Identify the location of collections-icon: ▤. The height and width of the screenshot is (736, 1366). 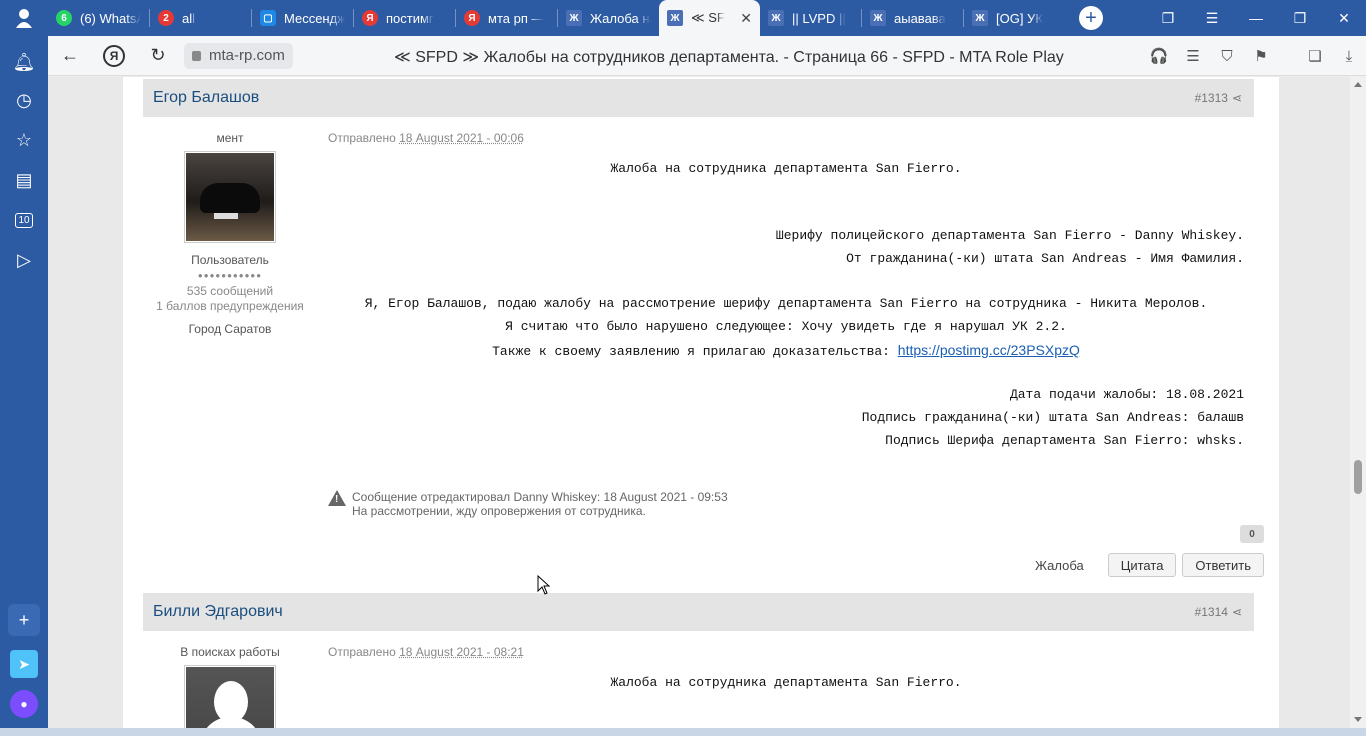
(24, 180).